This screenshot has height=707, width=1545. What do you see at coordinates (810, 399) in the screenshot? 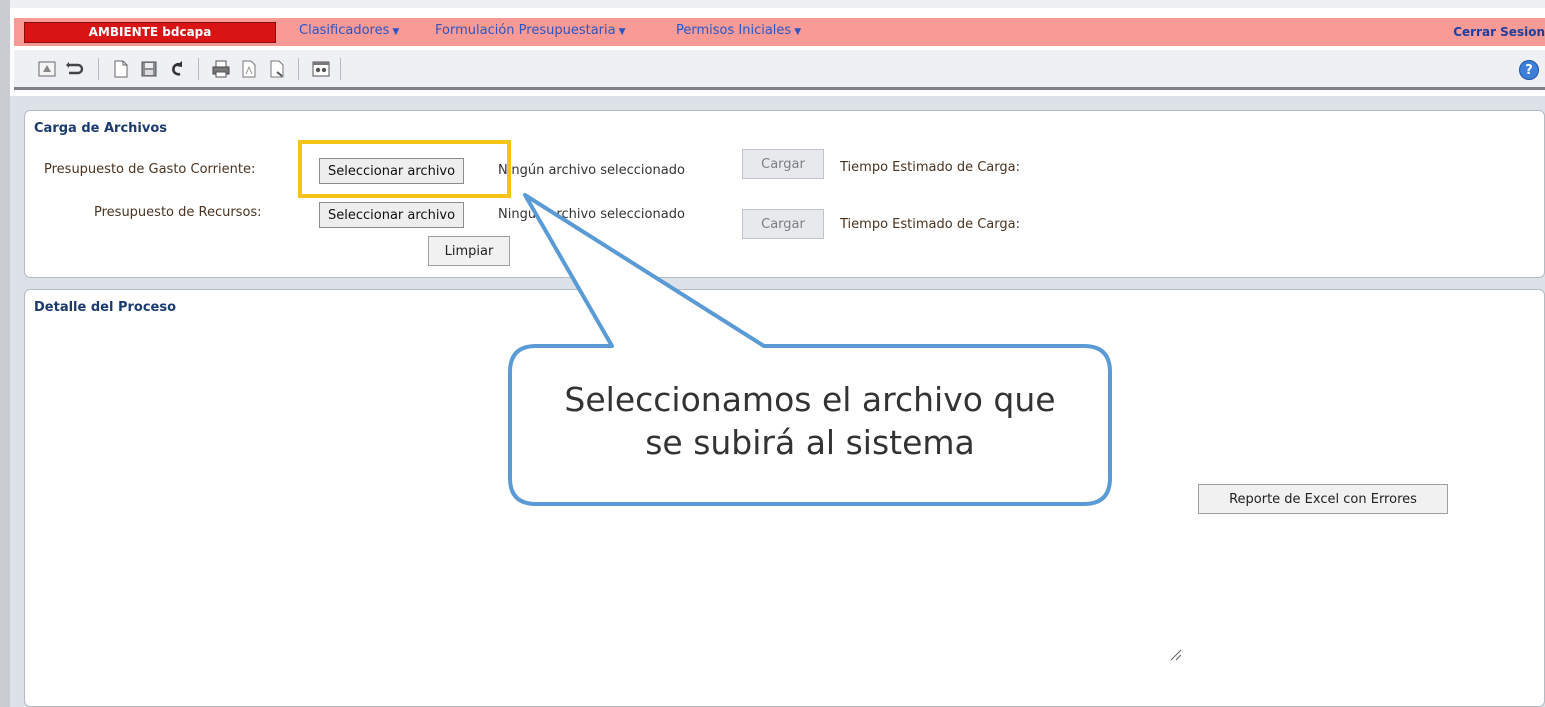
I see `callout-line-1: Seleccionamos el archivo que` at bounding box center [810, 399].